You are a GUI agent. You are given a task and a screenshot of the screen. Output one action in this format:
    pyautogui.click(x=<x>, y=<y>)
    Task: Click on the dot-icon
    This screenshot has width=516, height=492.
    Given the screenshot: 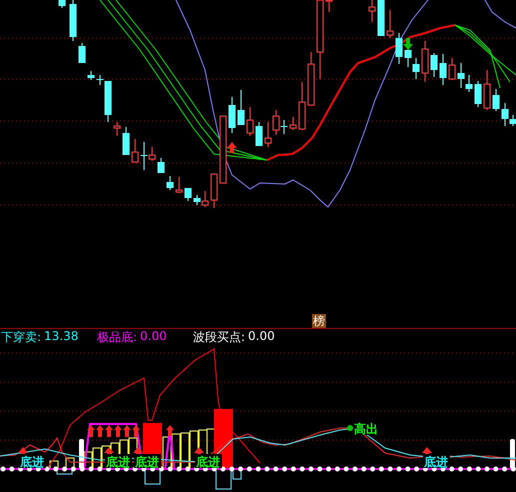 What is the action you would take?
    pyautogui.click(x=350, y=428)
    